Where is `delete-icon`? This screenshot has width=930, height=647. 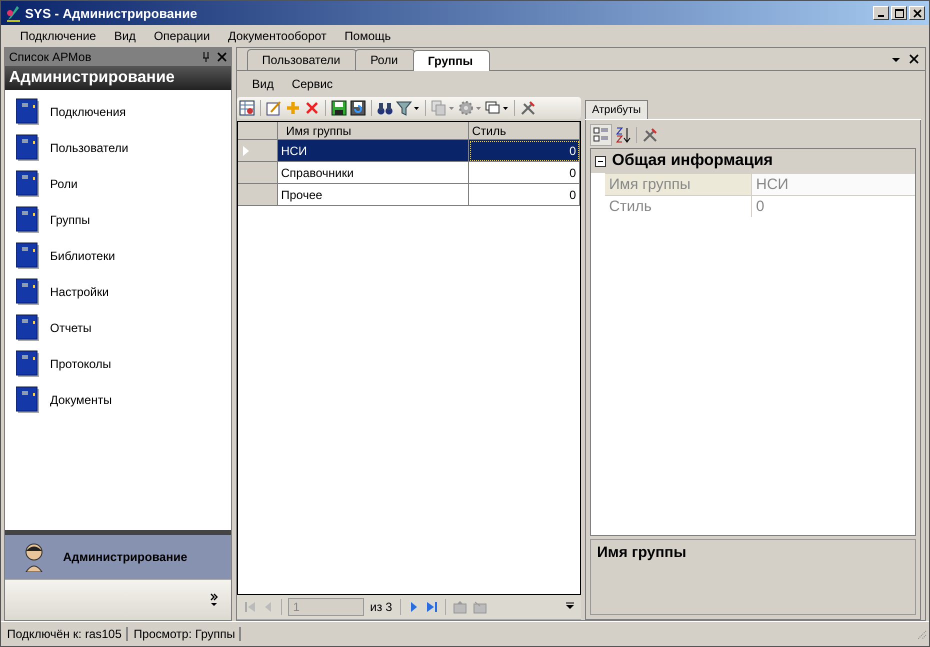
delete-icon is located at coordinates (312, 108).